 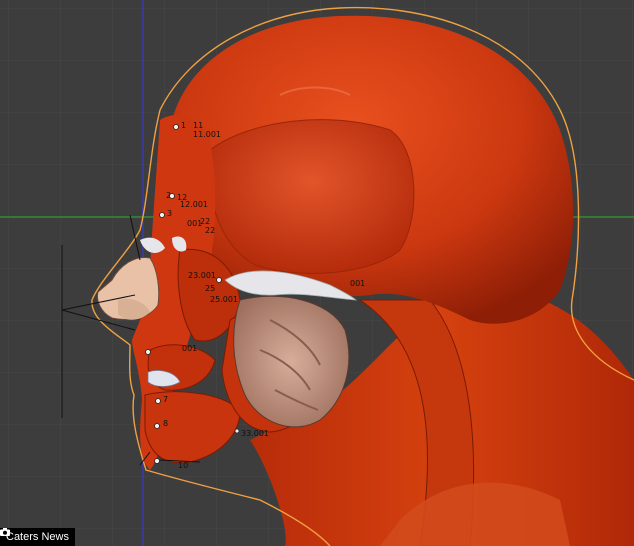 I want to click on bone-label: 3, so click(x=170, y=213).